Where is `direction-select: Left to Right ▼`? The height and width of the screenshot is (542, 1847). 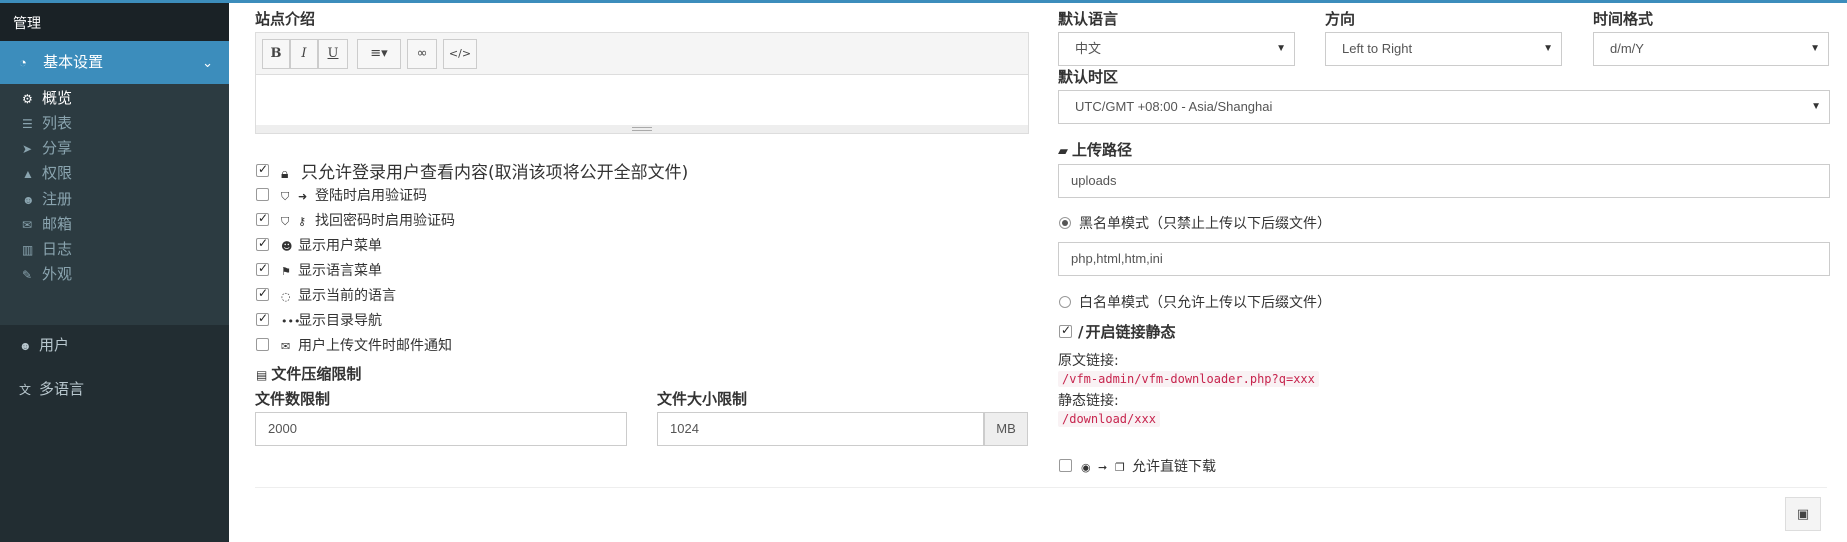 direction-select: Left to Right ▼ is located at coordinates (1443, 49).